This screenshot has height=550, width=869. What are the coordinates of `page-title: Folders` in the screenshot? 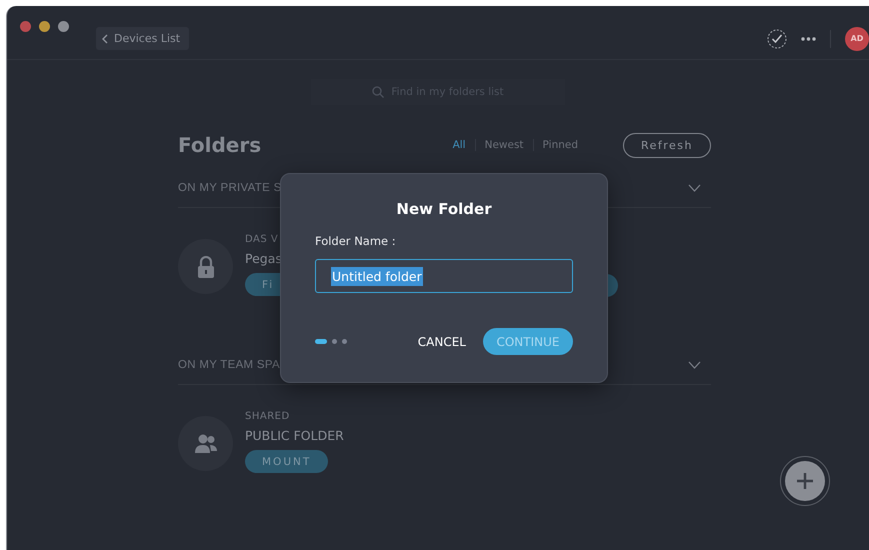 It's located at (220, 145).